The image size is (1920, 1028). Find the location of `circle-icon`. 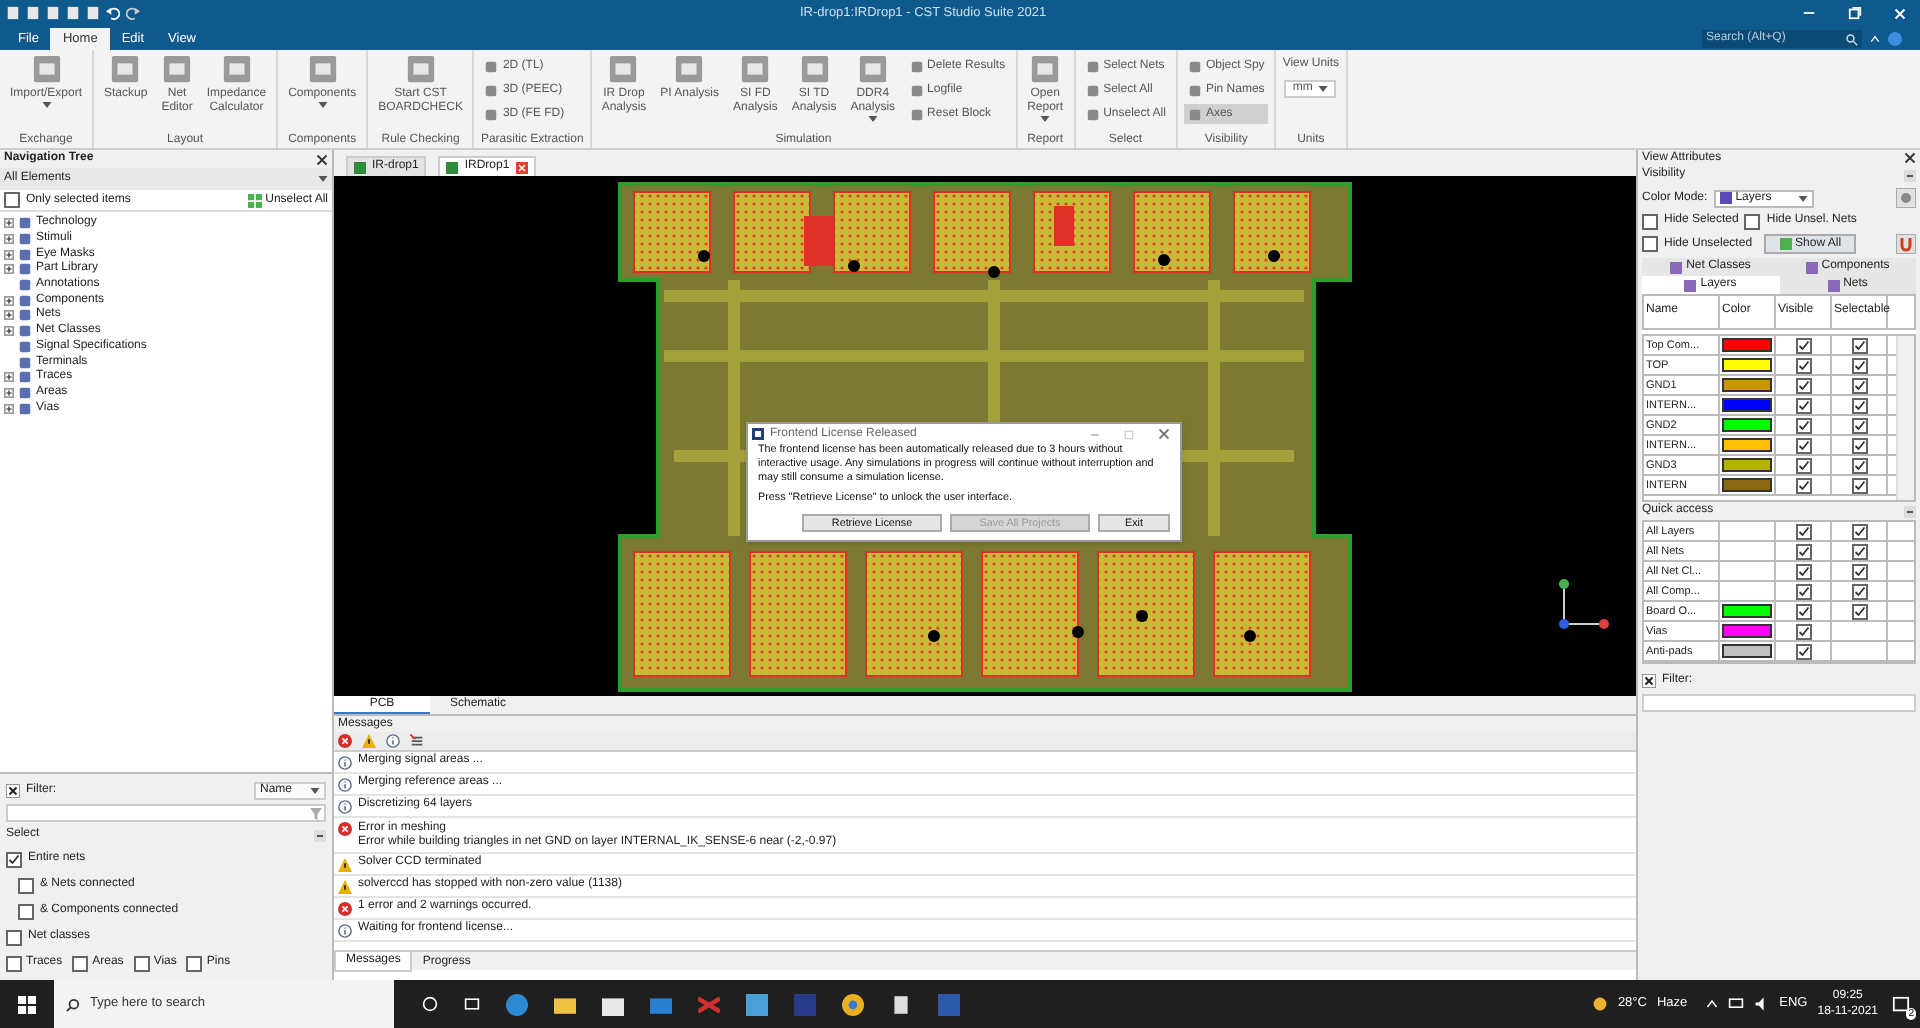

circle-icon is located at coordinates (430, 1004).